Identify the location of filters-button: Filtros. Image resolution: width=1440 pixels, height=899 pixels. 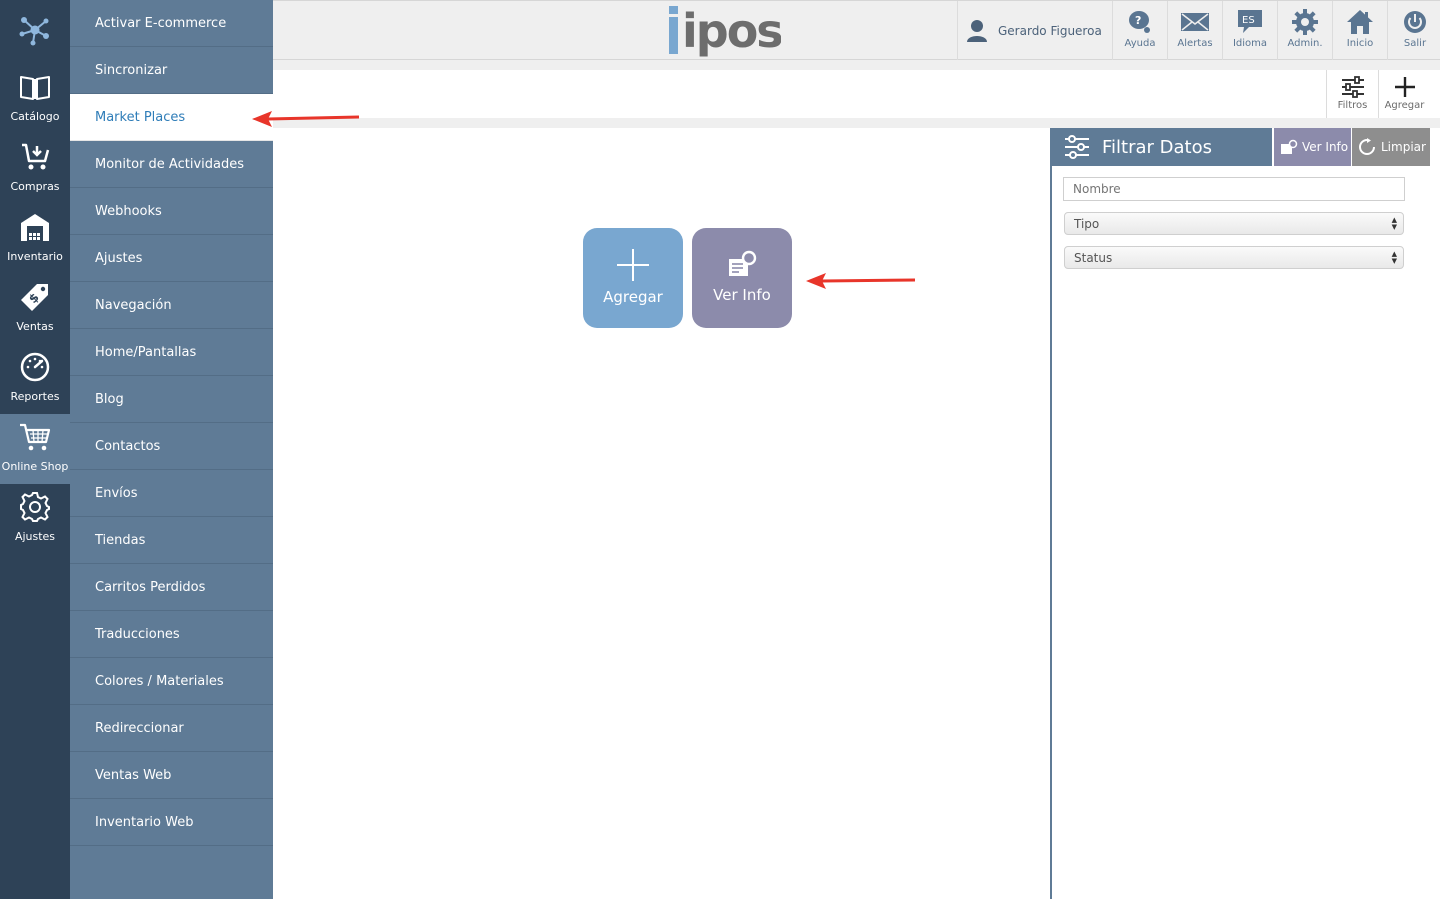
(1352, 94).